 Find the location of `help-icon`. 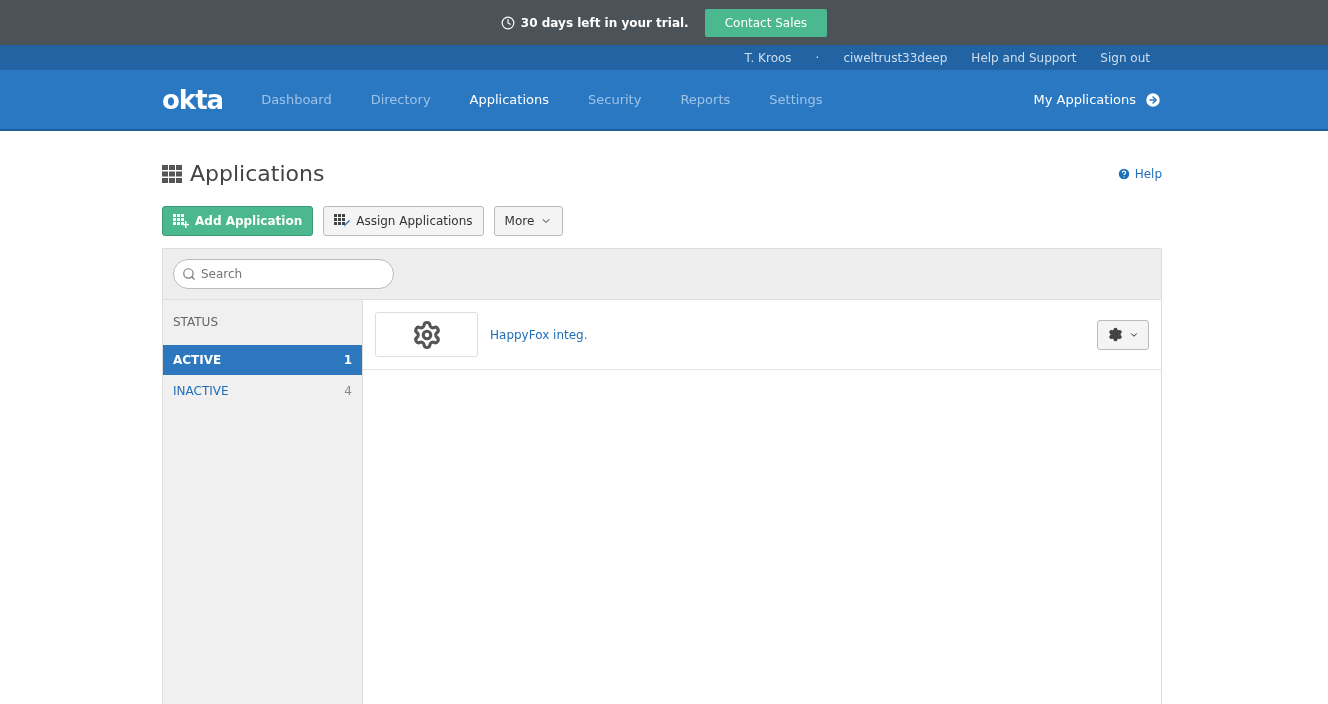

help-icon is located at coordinates (1123, 173).